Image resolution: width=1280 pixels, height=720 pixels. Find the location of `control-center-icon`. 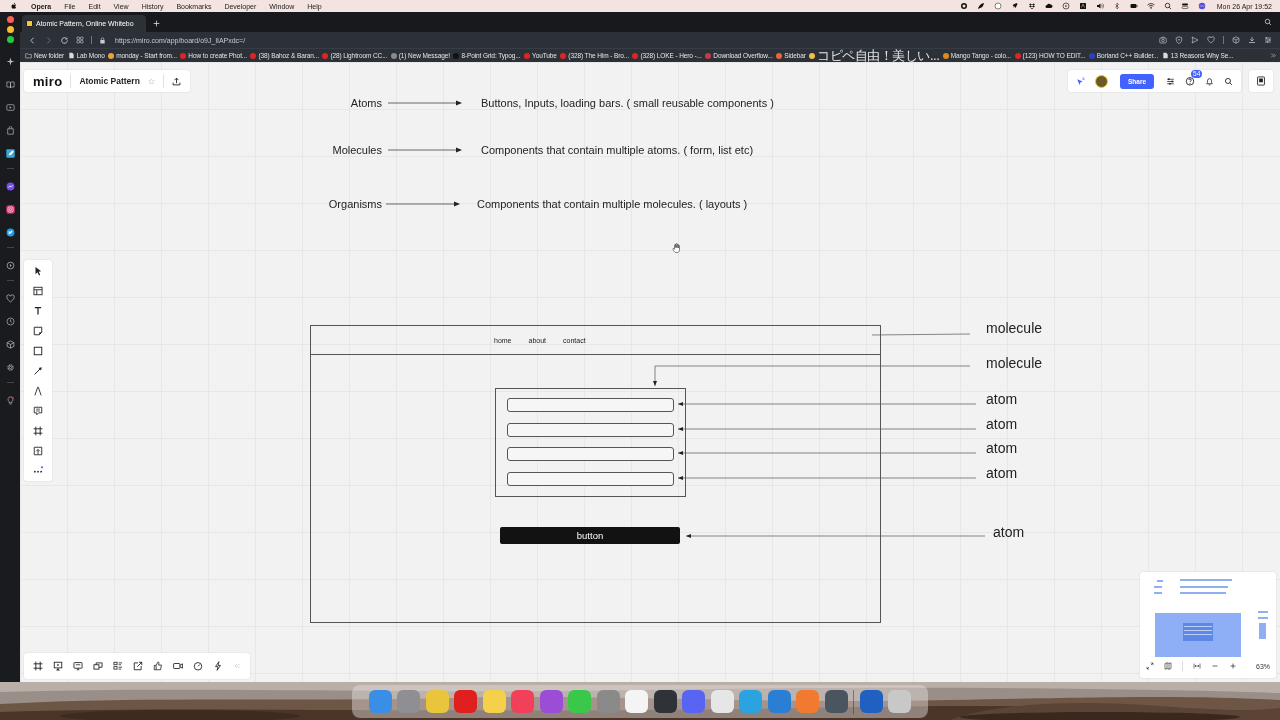

control-center-icon is located at coordinates (1184, 6).